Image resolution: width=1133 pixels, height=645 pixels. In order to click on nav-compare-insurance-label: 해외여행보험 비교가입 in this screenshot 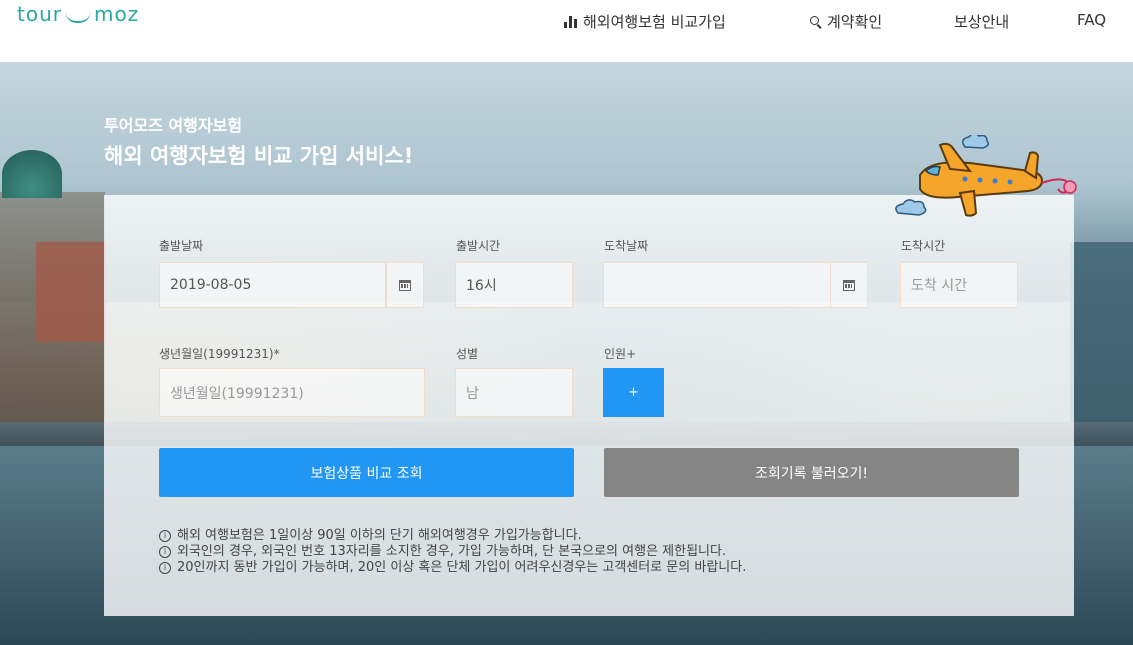, I will do `click(654, 22)`.